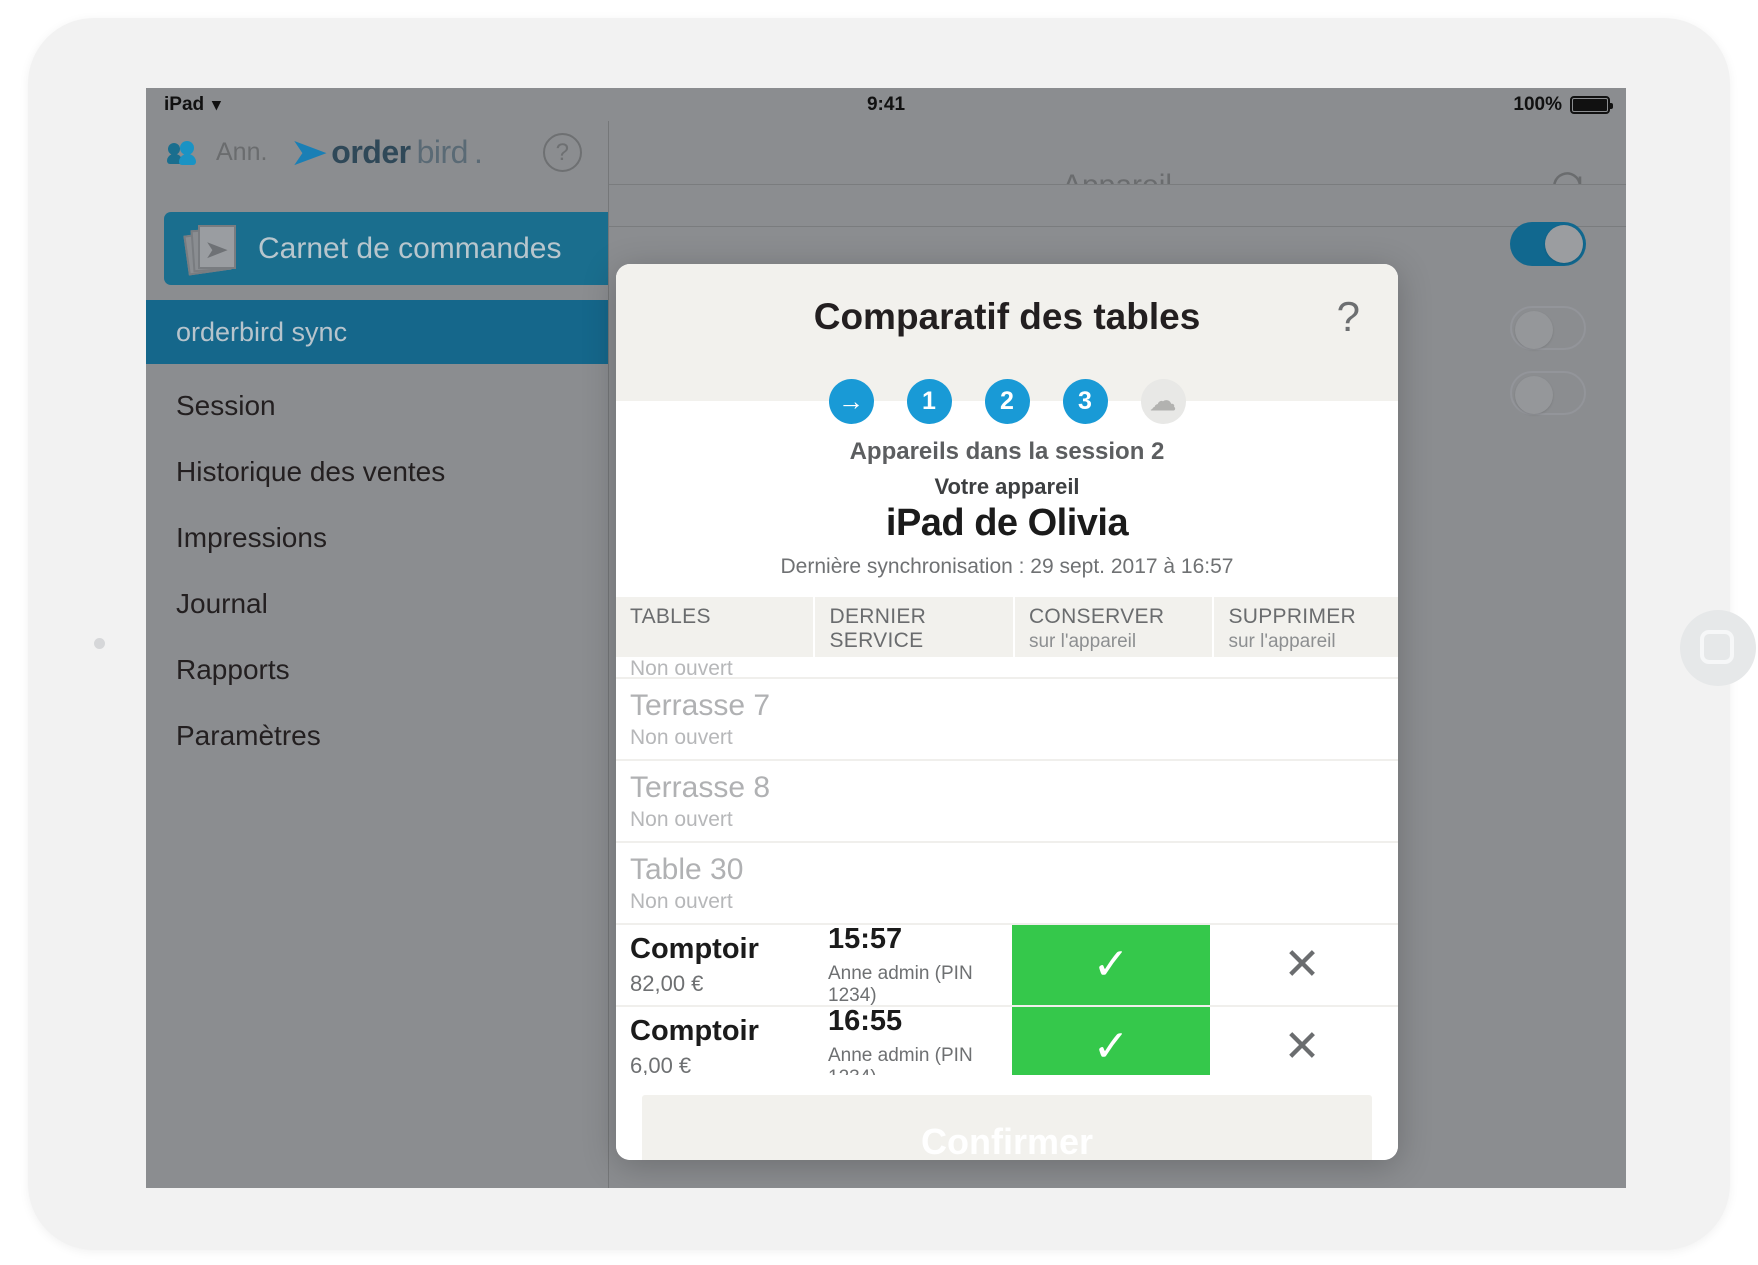 The image size is (1758, 1265). What do you see at coordinates (1007, 1127) in the screenshot?
I see `confirm-button: Confirmer` at bounding box center [1007, 1127].